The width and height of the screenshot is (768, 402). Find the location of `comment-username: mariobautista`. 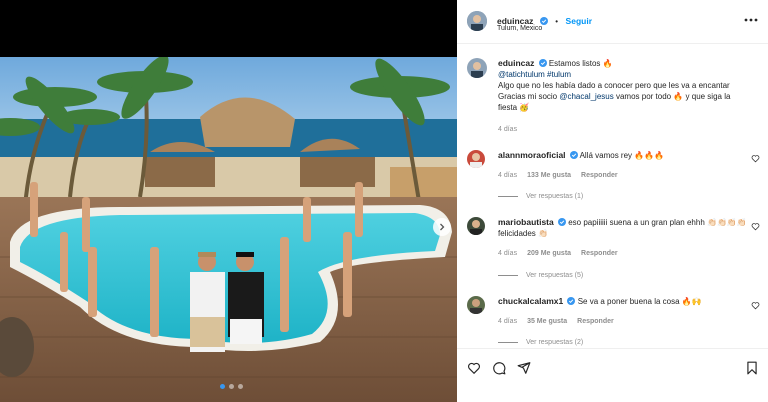

comment-username: mariobautista is located at coordinates (526, 222).